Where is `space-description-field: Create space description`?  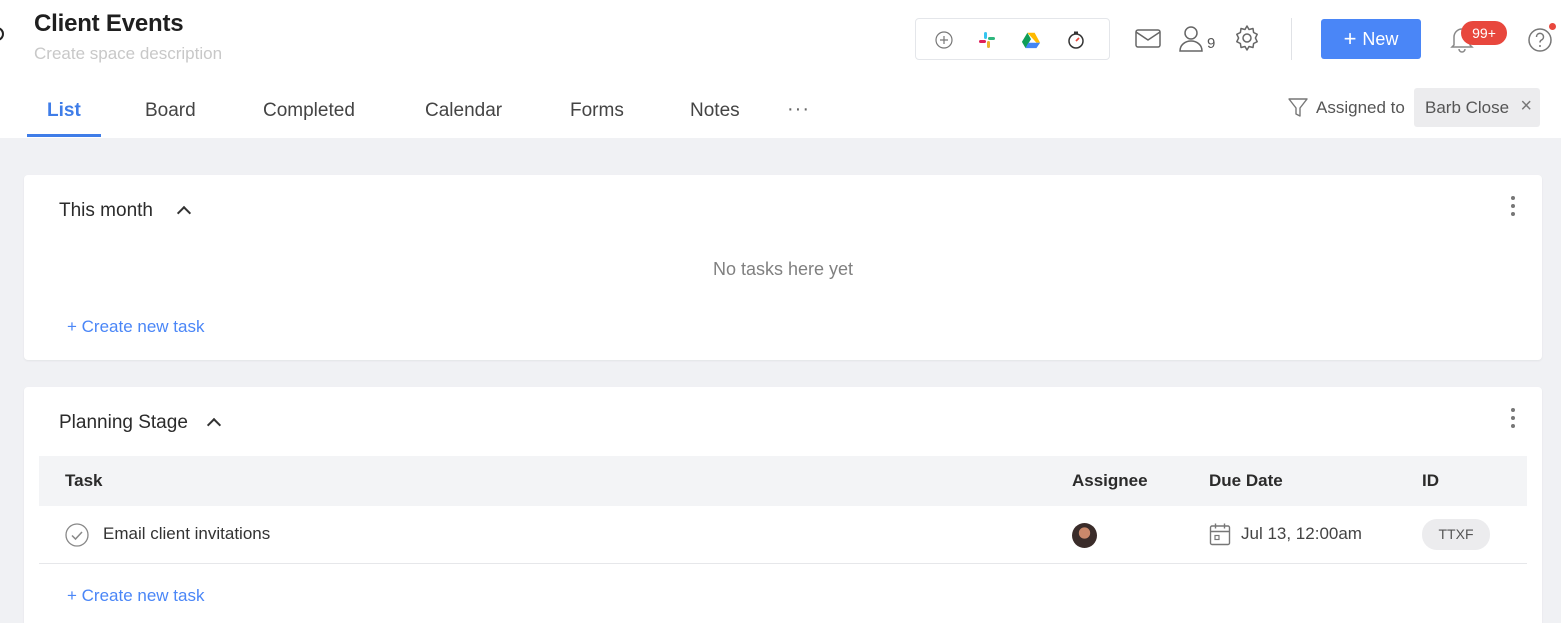
space-description-field: Create space description is located at coordinates (128, 54).